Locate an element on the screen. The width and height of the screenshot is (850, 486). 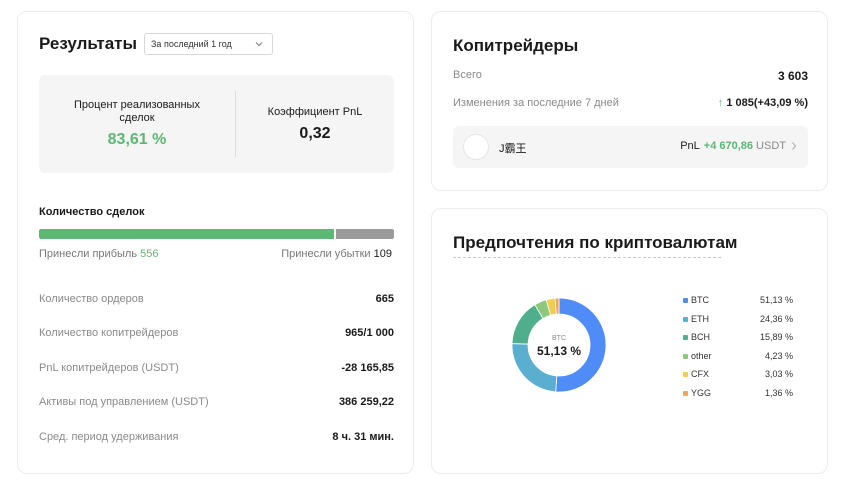
stat-row-value: 665 is located at coordinates (384, 299).